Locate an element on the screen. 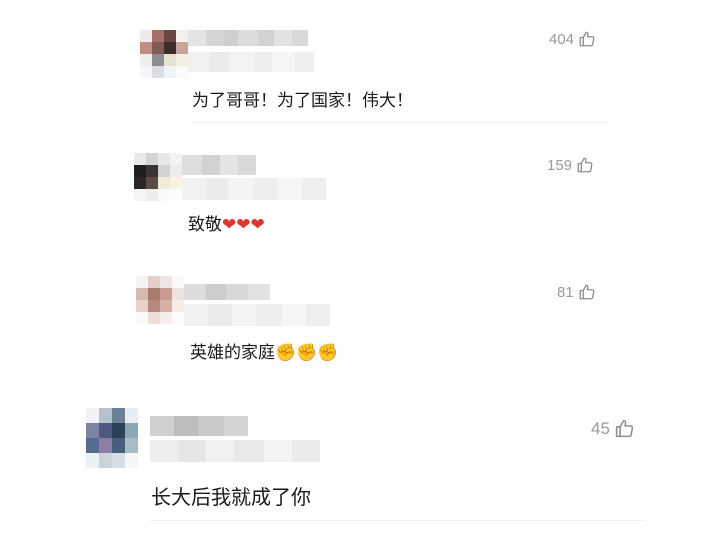 This screenshot has width=726, height=537. like-button: 81 is located at coordinates (576, 292).